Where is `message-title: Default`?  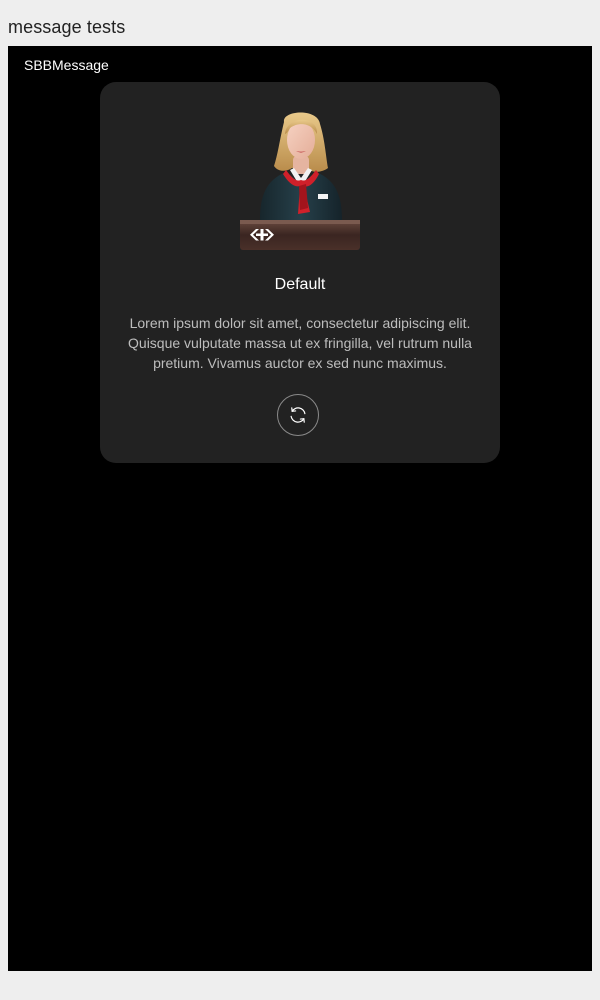 message-title: Default is located at coordinates (300, 284).